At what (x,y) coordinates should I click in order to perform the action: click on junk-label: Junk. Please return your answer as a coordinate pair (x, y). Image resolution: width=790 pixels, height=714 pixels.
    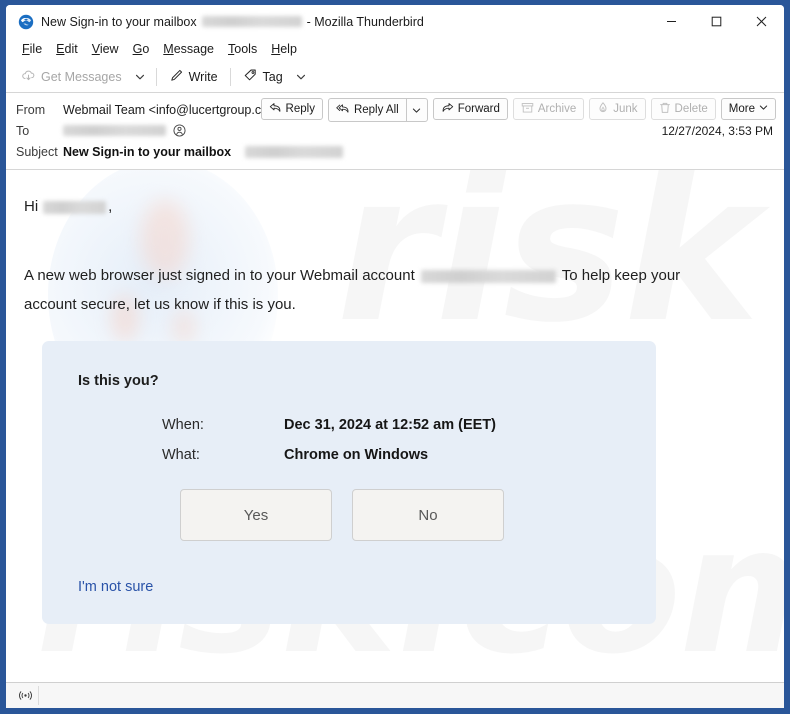
    Looking at the image, I should click on (625, 109).